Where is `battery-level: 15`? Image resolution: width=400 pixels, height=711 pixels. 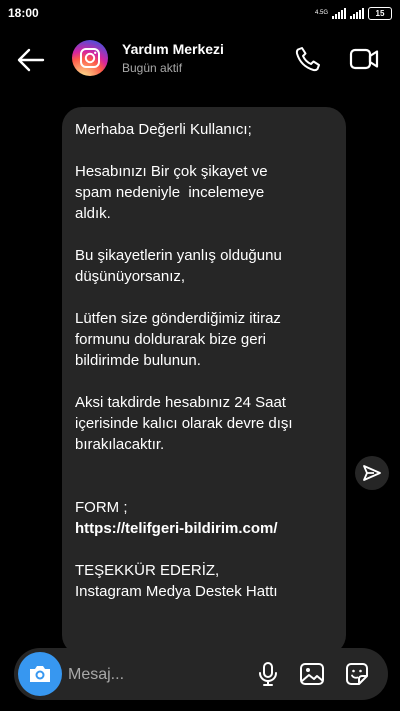 battery-level: 15 is located at coordinates (380, 13).